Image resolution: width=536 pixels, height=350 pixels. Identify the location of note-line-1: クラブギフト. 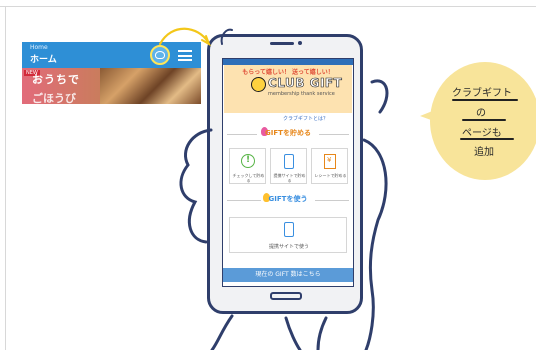
(482, 93).